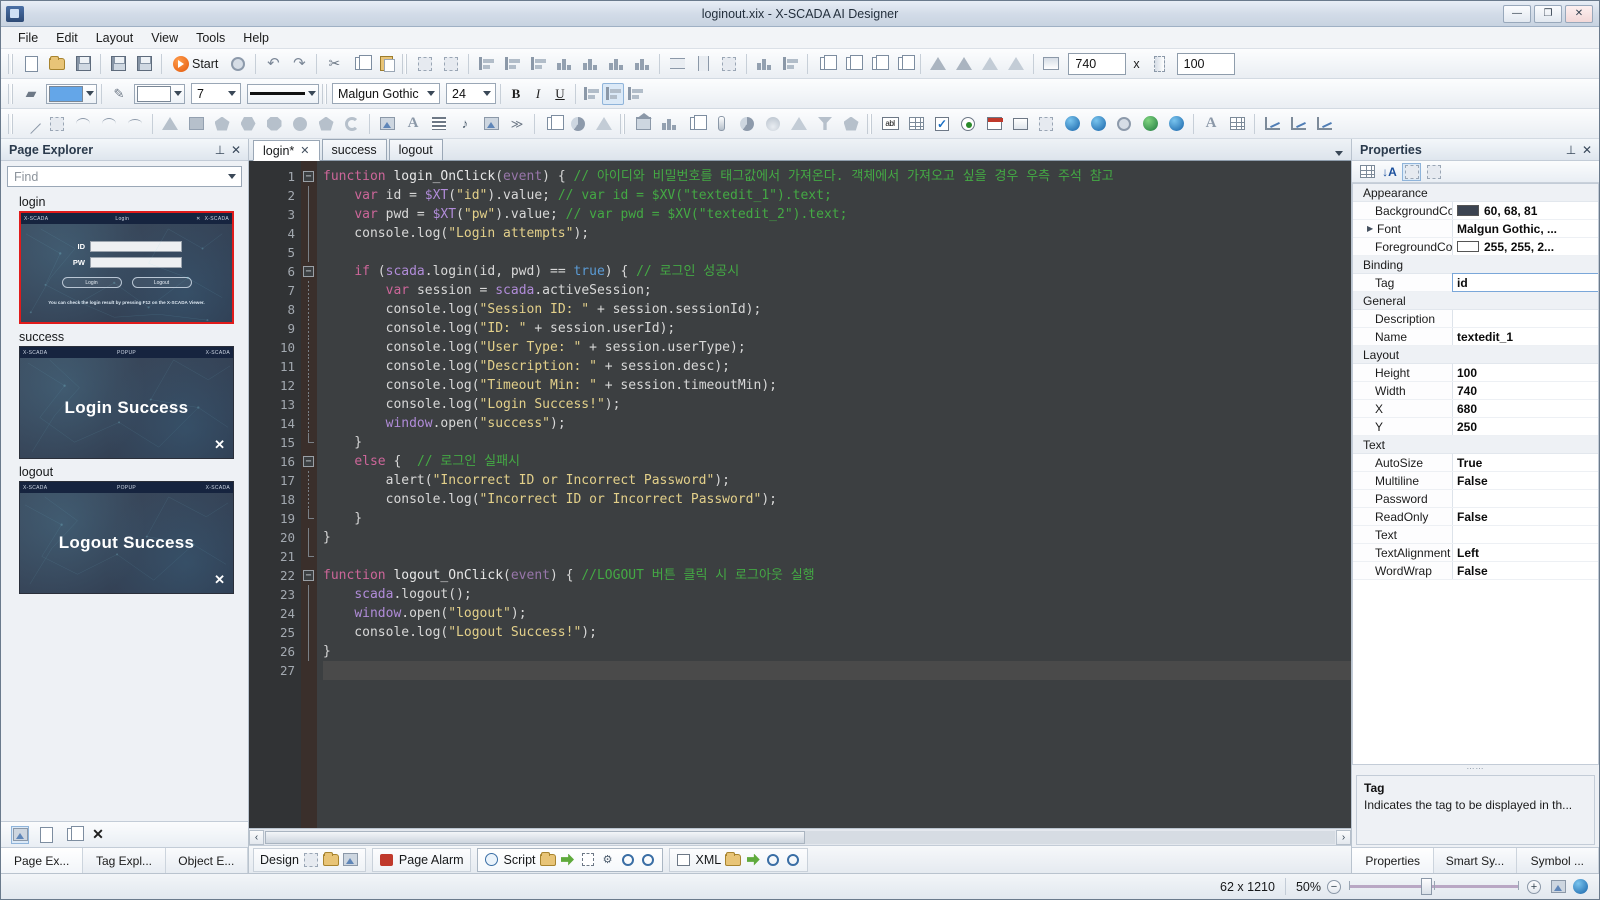 The height and width of the screenshot is (900, 1600). Describe the element at coordinates (1475, 481) in the screenshot. I see `property-row: Multiline False` at that location.